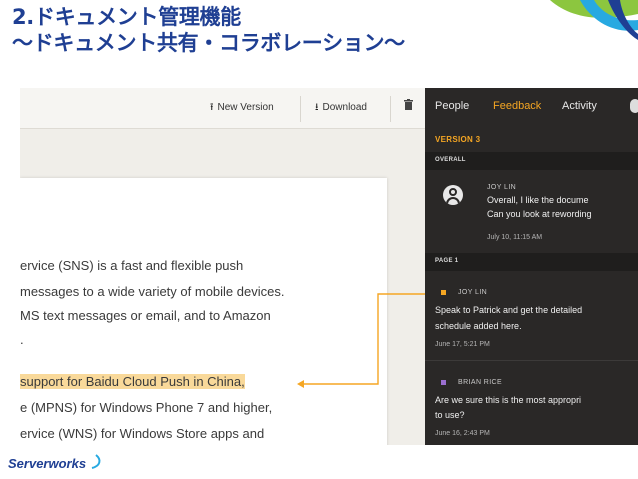 This screenshot has height=479, width=638. Describe the element at coordinates (450, 160) in the screenshot. I see `section-label: OVERALL` at that location.